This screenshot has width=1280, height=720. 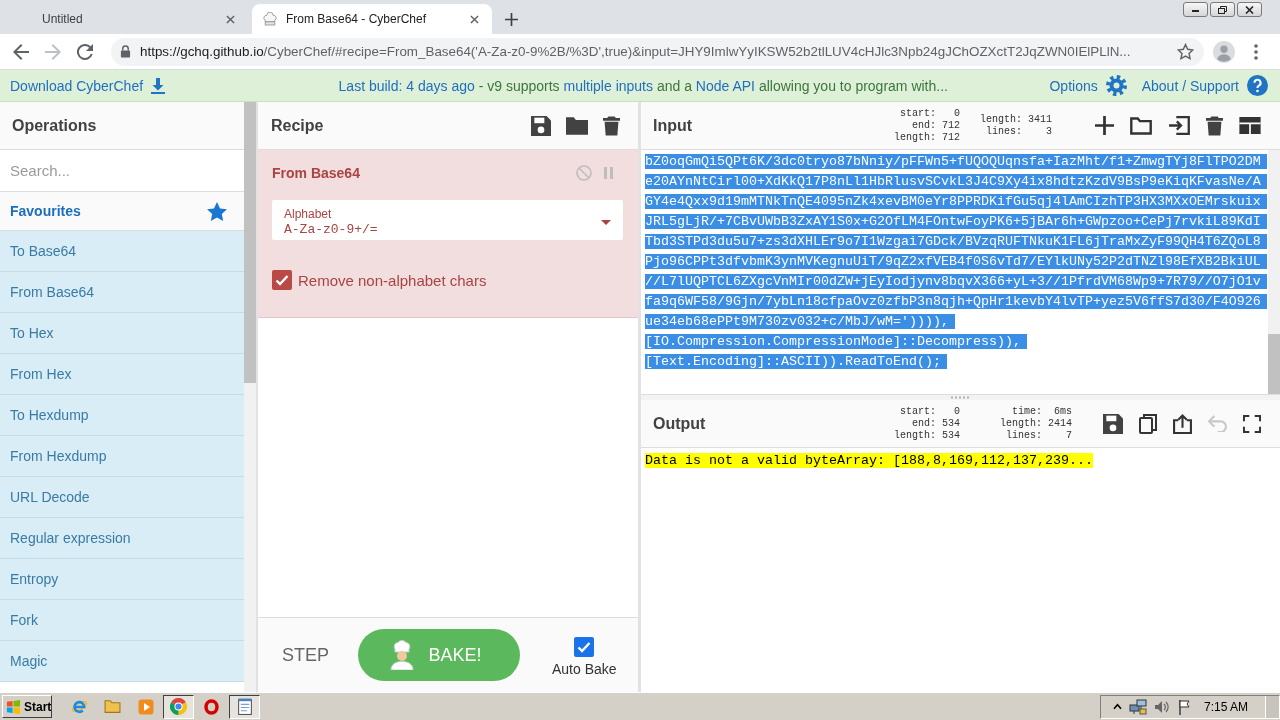 What do you see at coordinates (372, 19) in the screenshot?
I see `browser-tab: From Base64 - CyberChef` at bounding box center [372, 19].